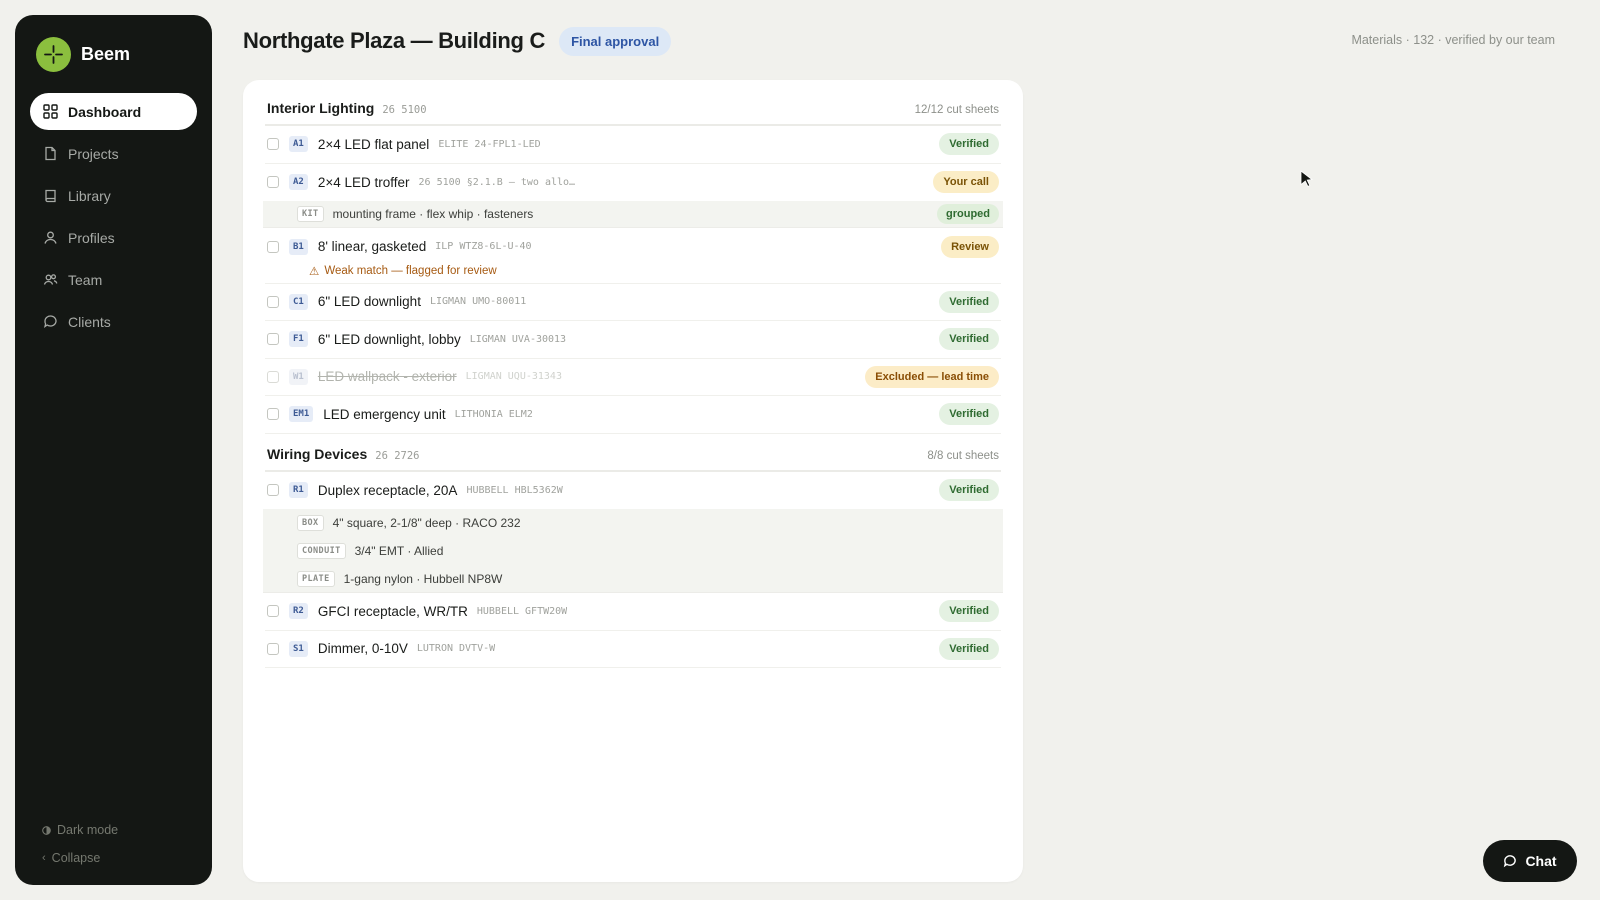  I want to click on sub-item-row: BOX 4" square, 2-1/8" deep · RACO 232, so click(633, 523).